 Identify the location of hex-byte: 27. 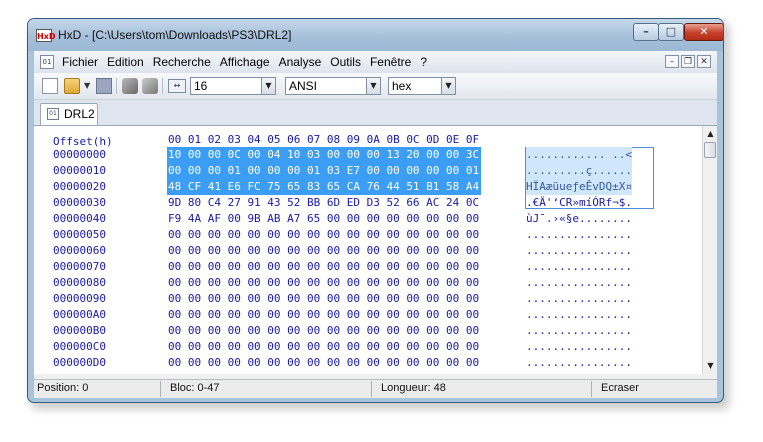
(235, 203).